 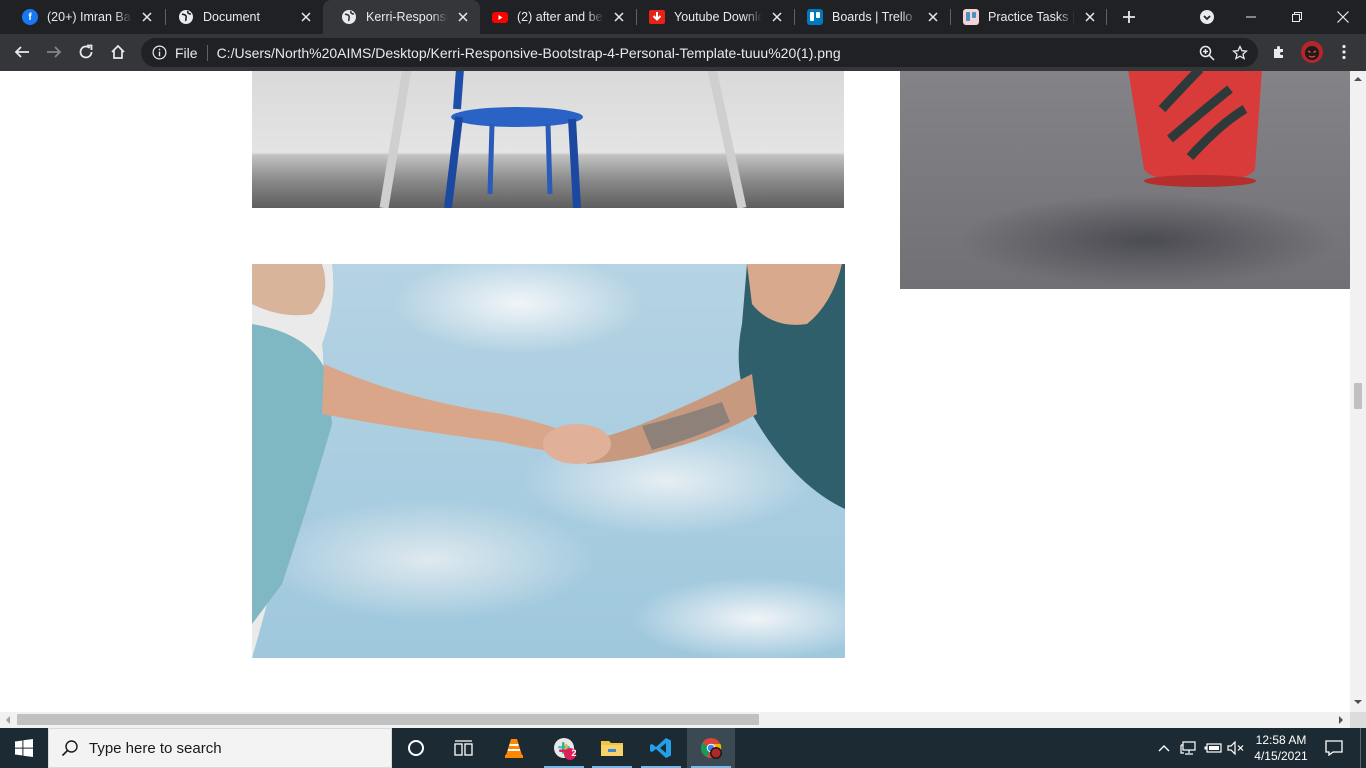 What do you see at coordinates (1358, 702) in the screenshot?
I see `scroll-down-arrow-icon` at bounding box center [1358, 702].